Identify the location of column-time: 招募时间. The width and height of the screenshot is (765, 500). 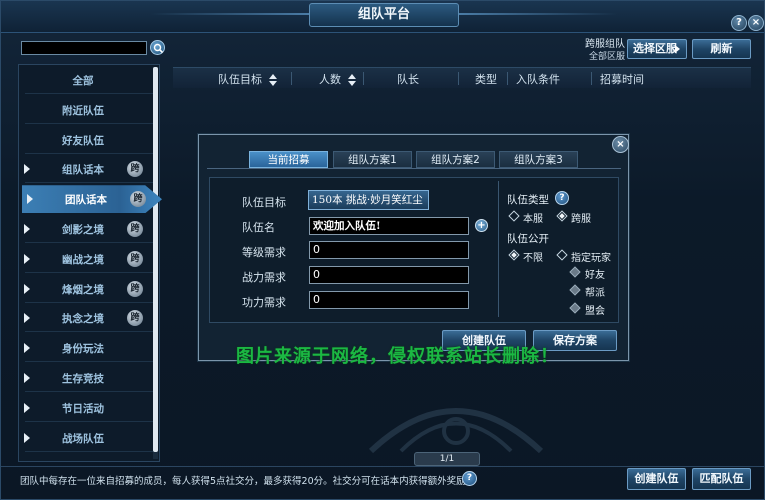
(622, 79).